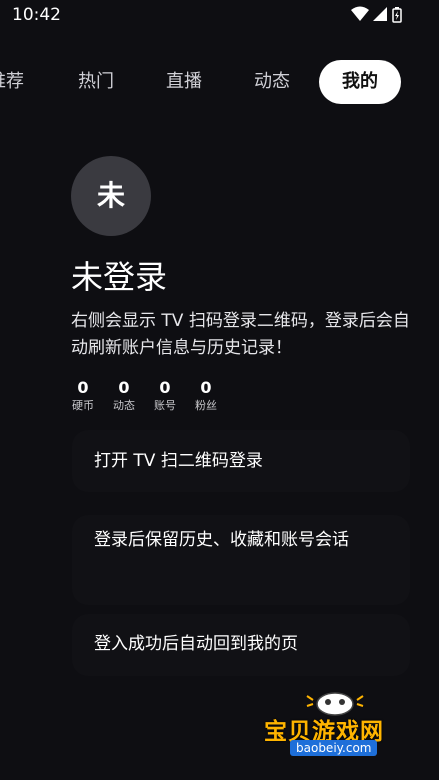 The image size is (439, 780). I want to click on stat-dynamics: 0 动态, so click(124, 396).